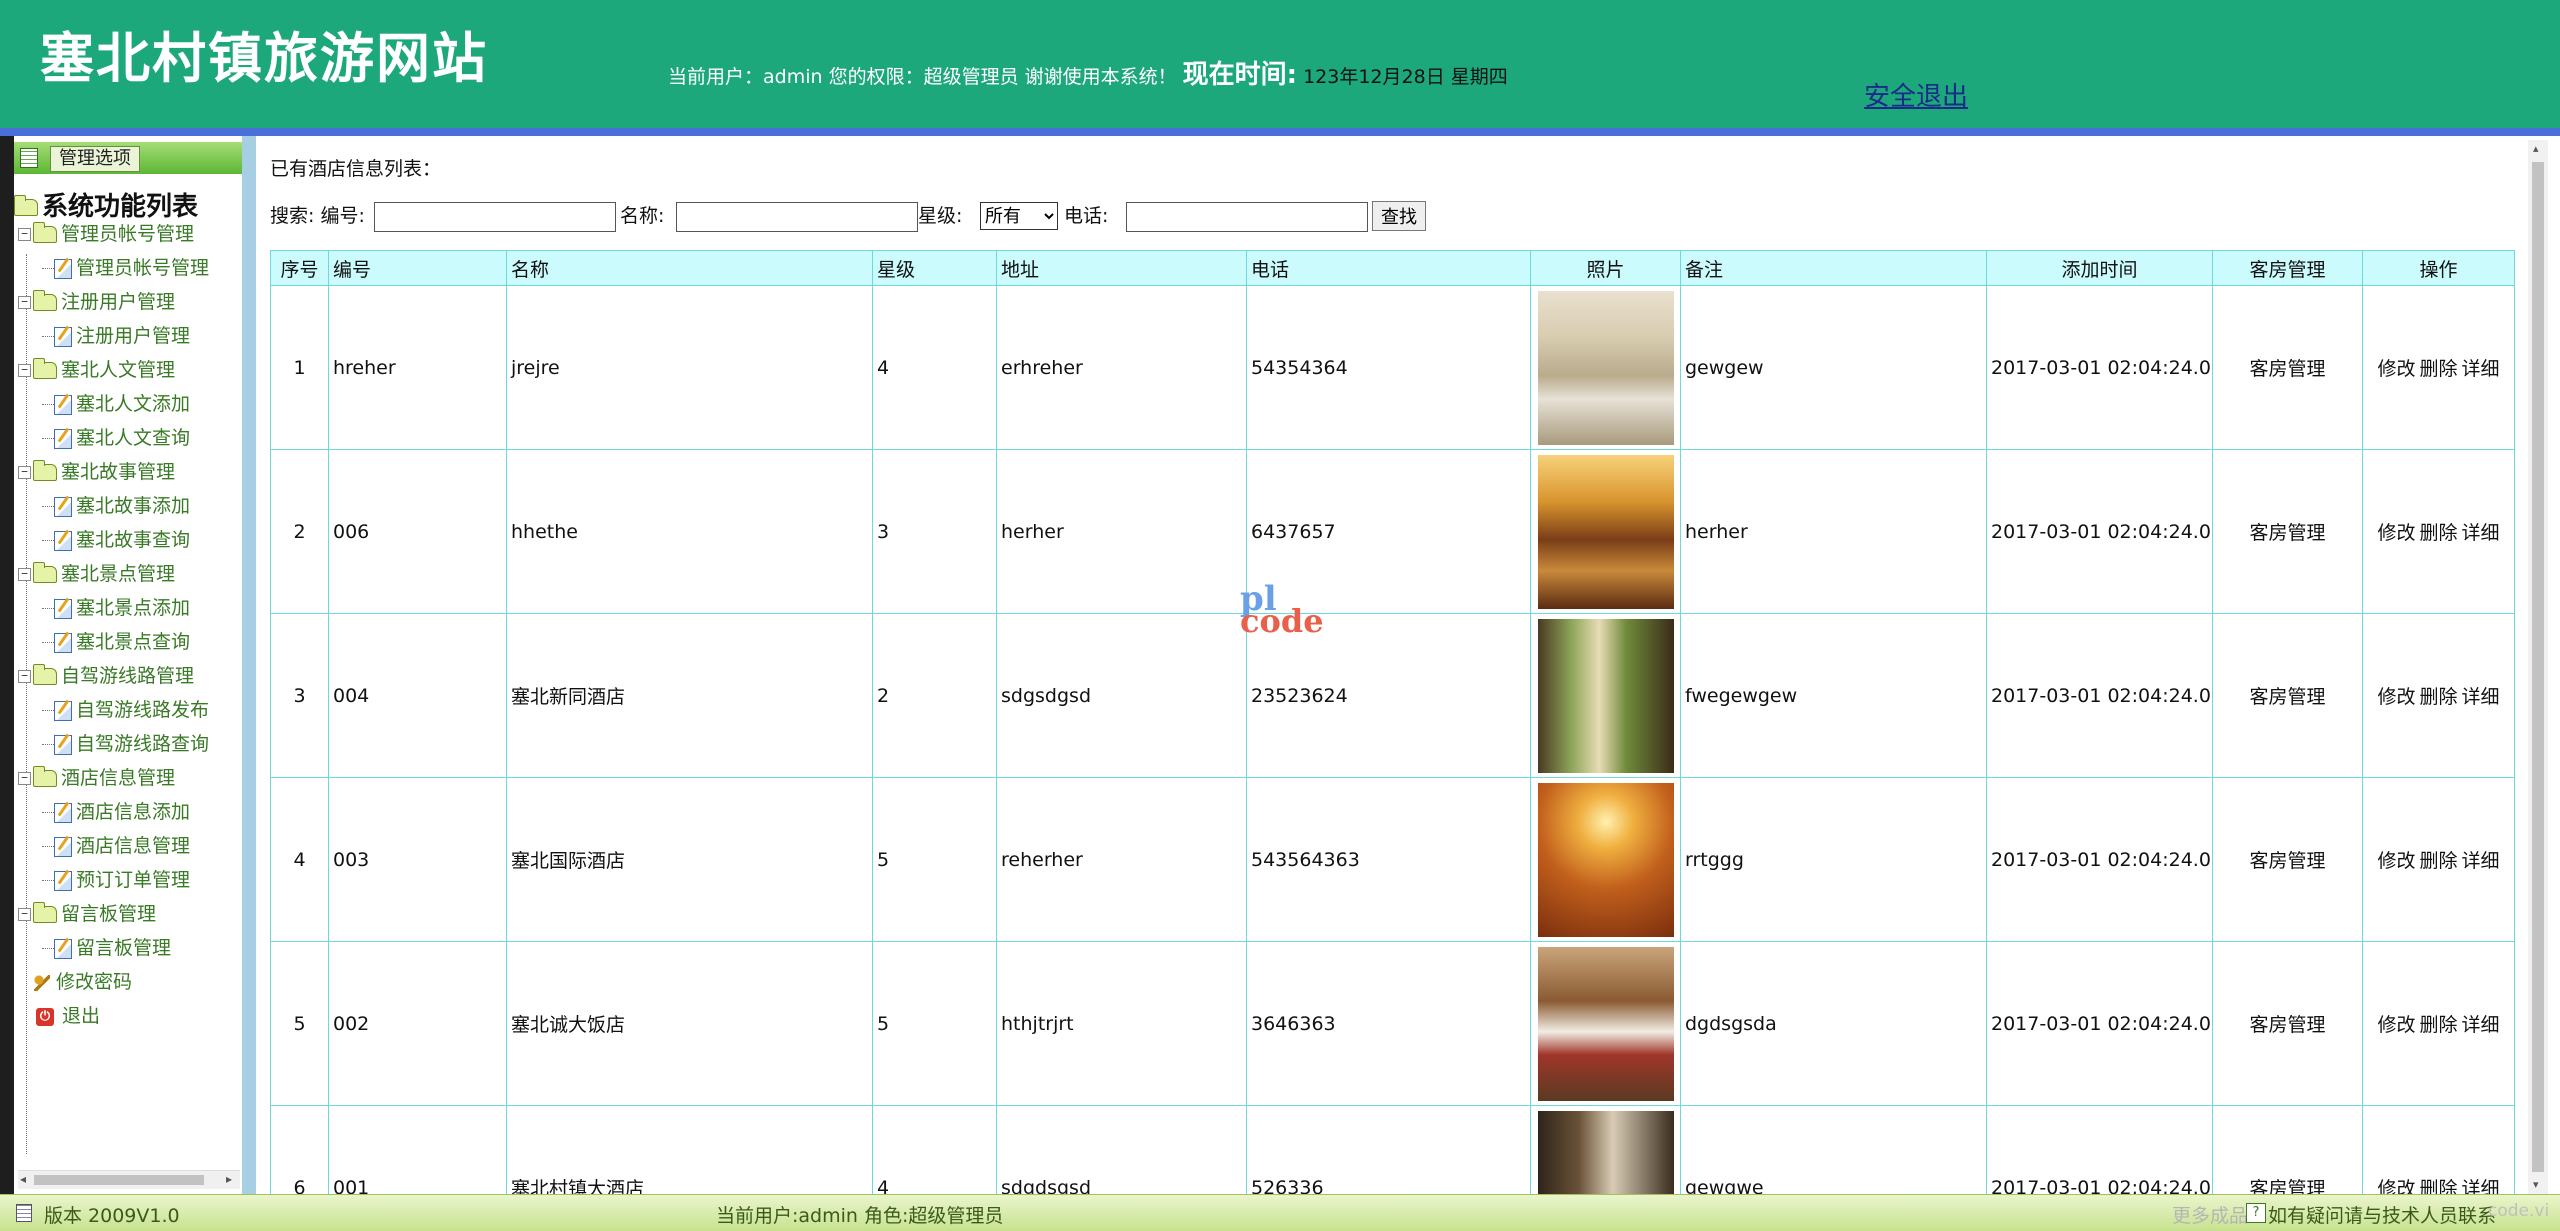  What do you see at coordinates (1605, 268) in the screenshot?
I see `column-header: 照片` at bounding box center [1605, 268].